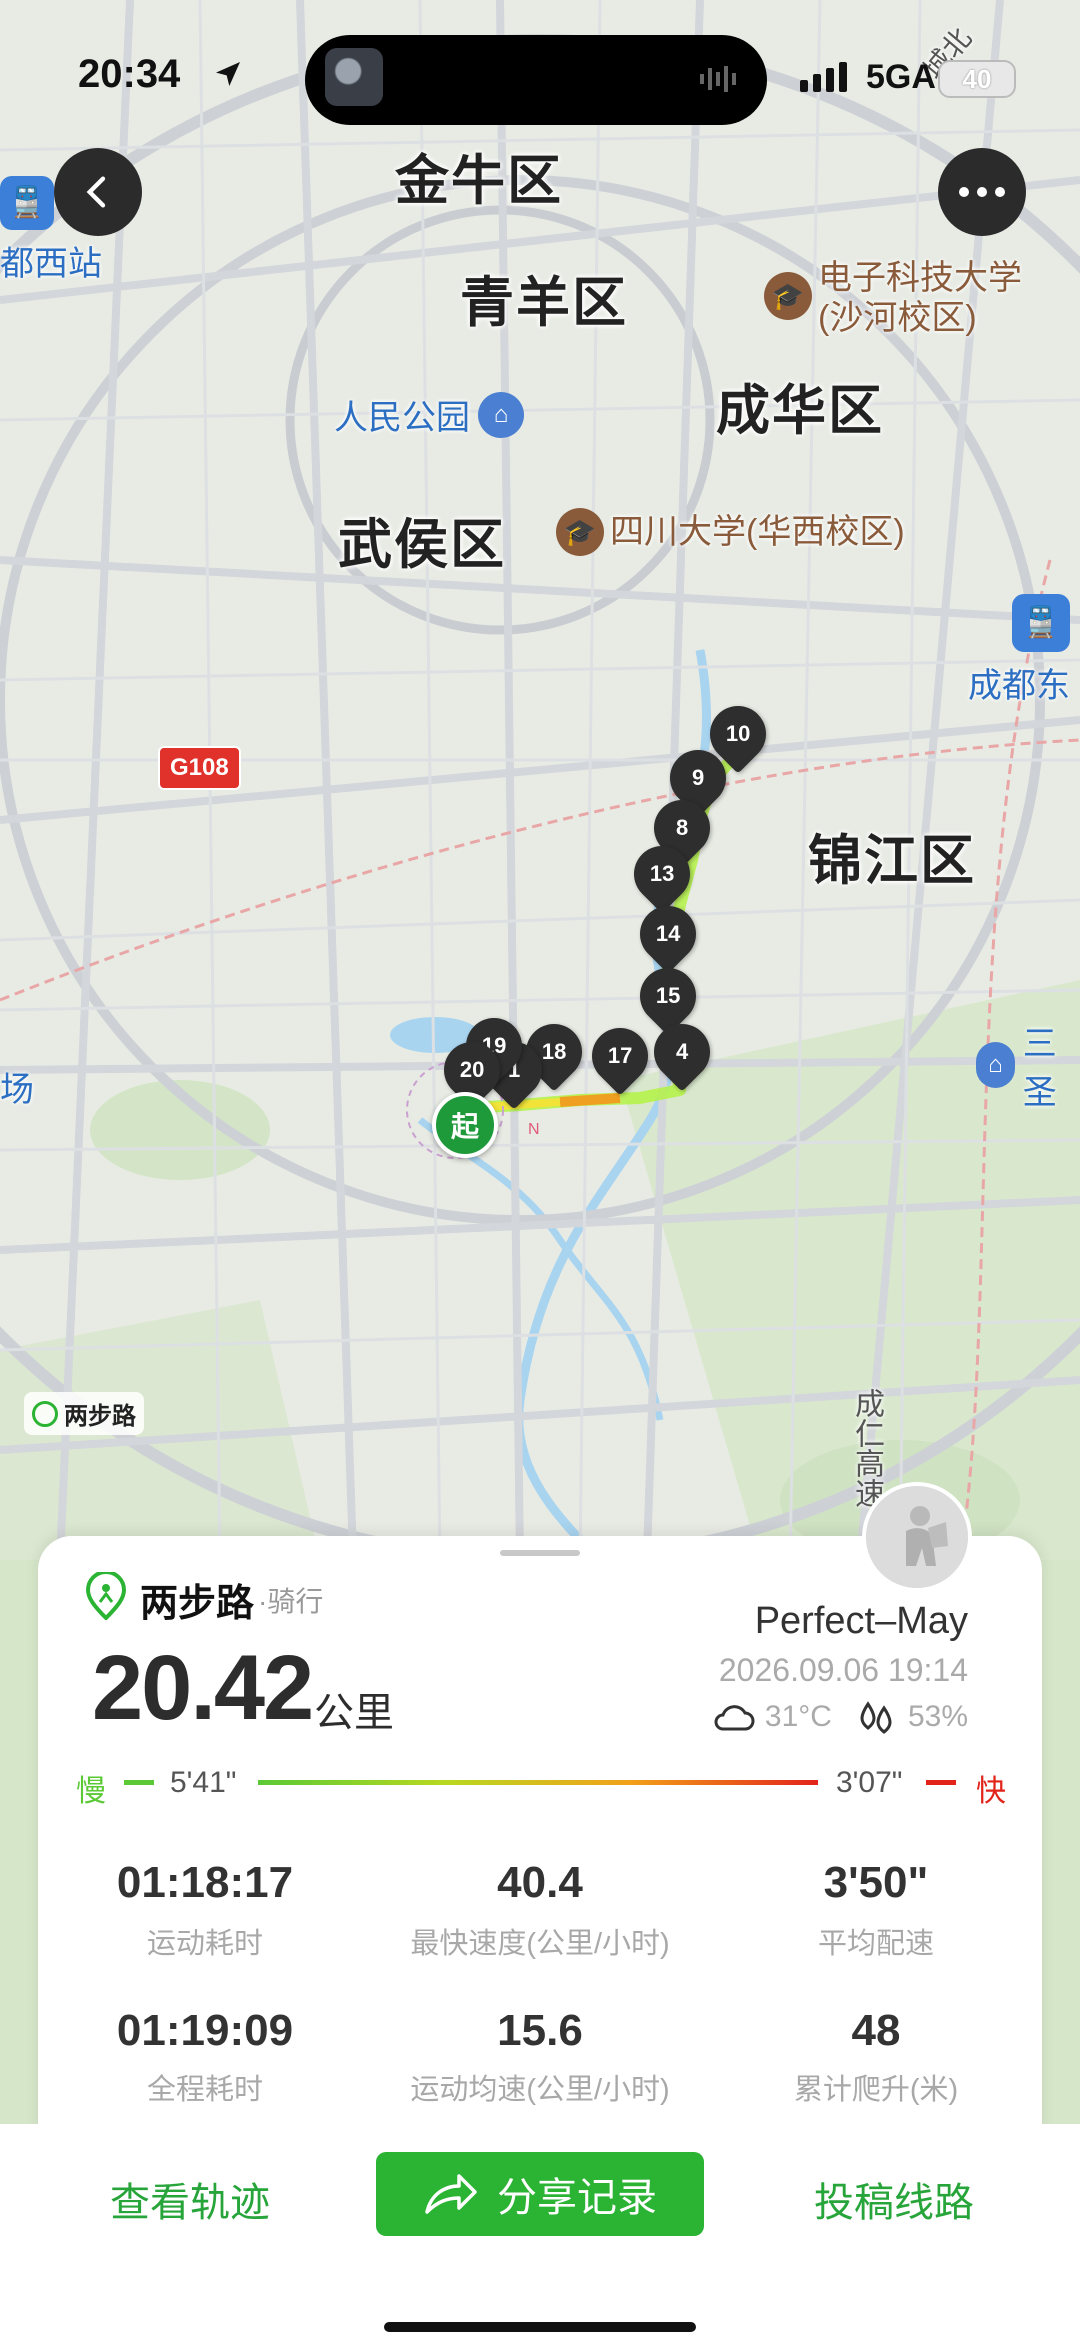 The width and height of the screenshot is (1080, 2347). I want to click on stat-label: 最快速度(公里/小时), so click(540, 1944).